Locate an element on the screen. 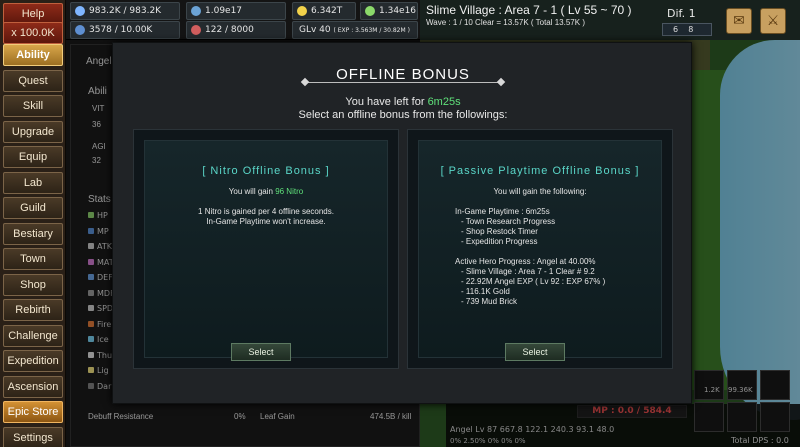 The image size is (800, 447). passive-title: [ Passive Playtime Offline Bonus ] is located at coordinates (540, 171).